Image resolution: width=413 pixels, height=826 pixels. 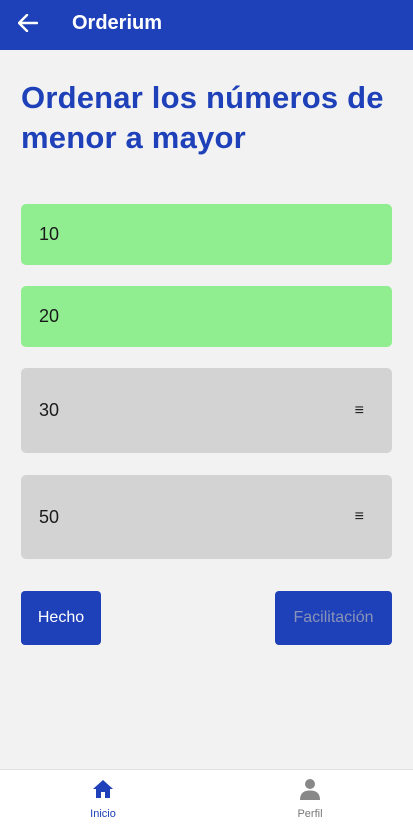 I want to click on bottom-nav: Inicio Perfil, so click(x=206, y=797).